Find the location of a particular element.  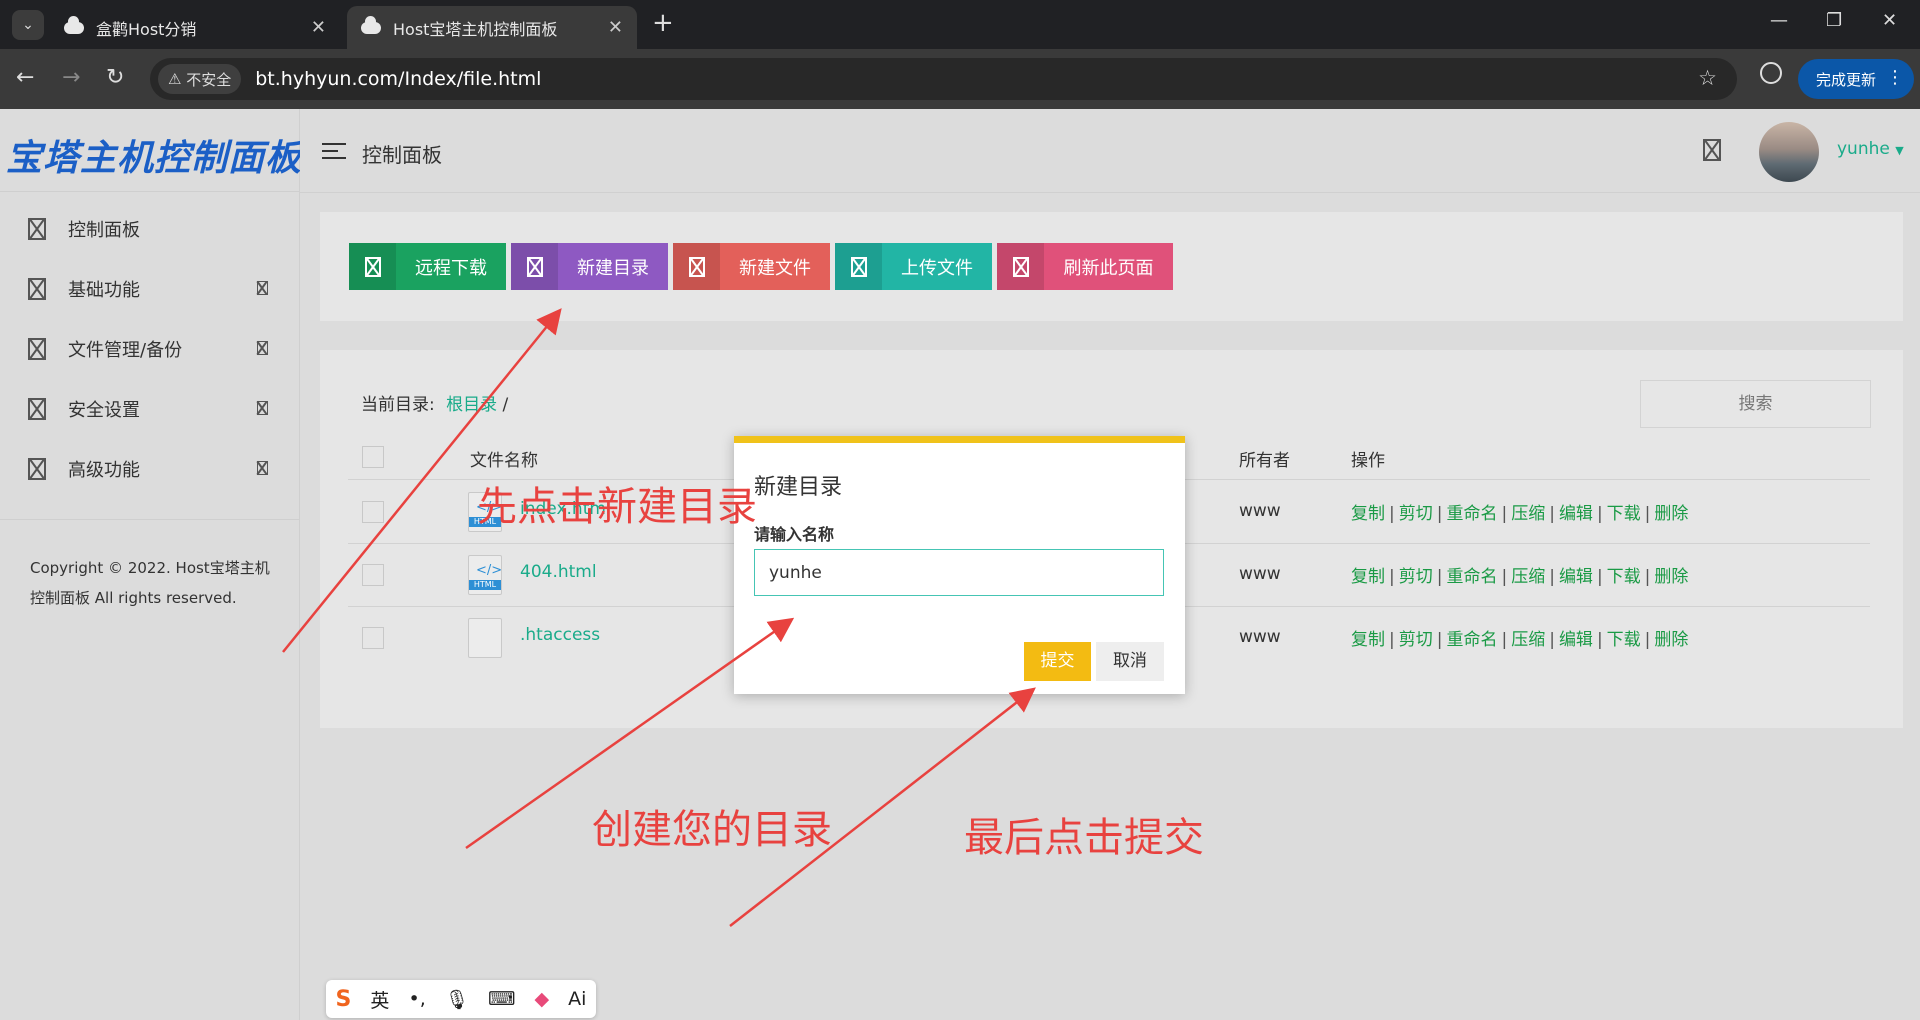

ime-punctuation-toggle: •, is located at coordinates (416, 999).